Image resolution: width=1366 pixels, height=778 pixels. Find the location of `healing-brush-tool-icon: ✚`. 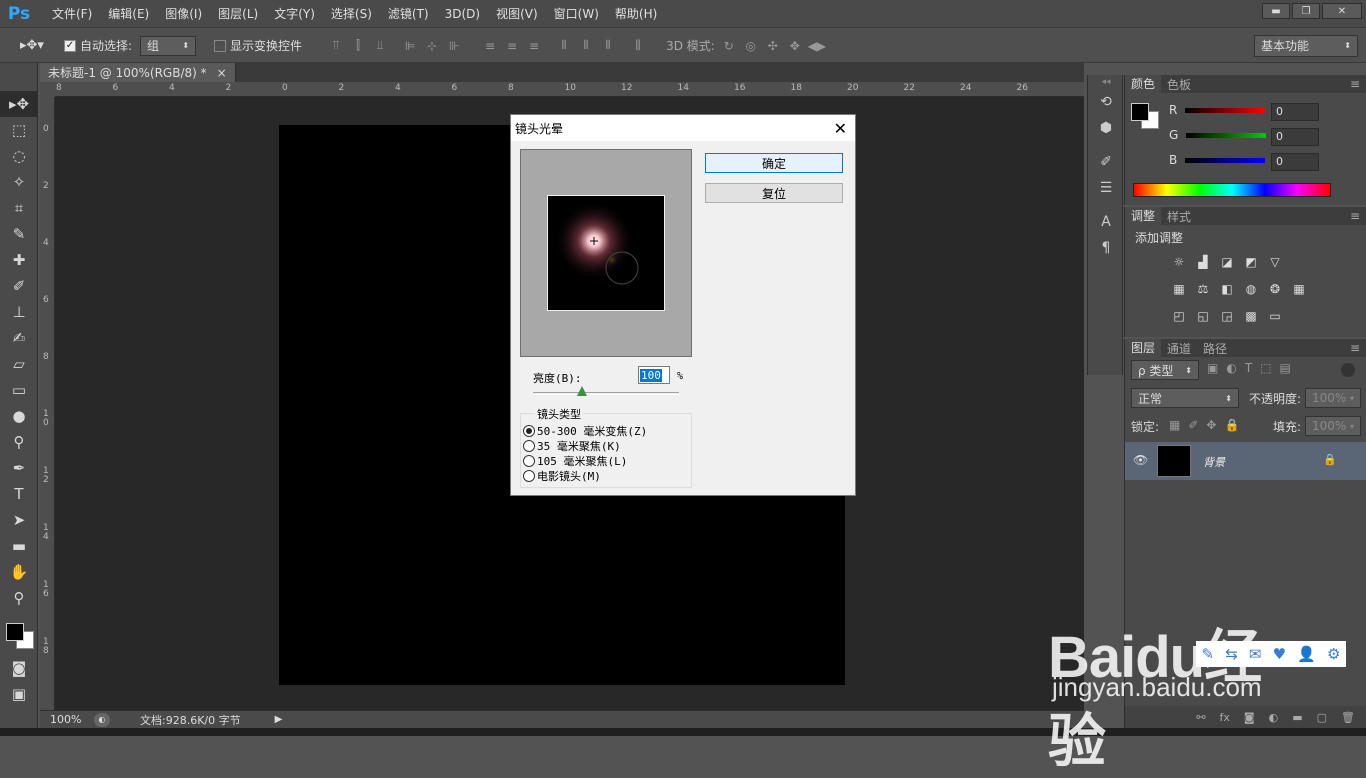

healing-brush-tool-icon: ✚ is located at coordinates (19, 260).